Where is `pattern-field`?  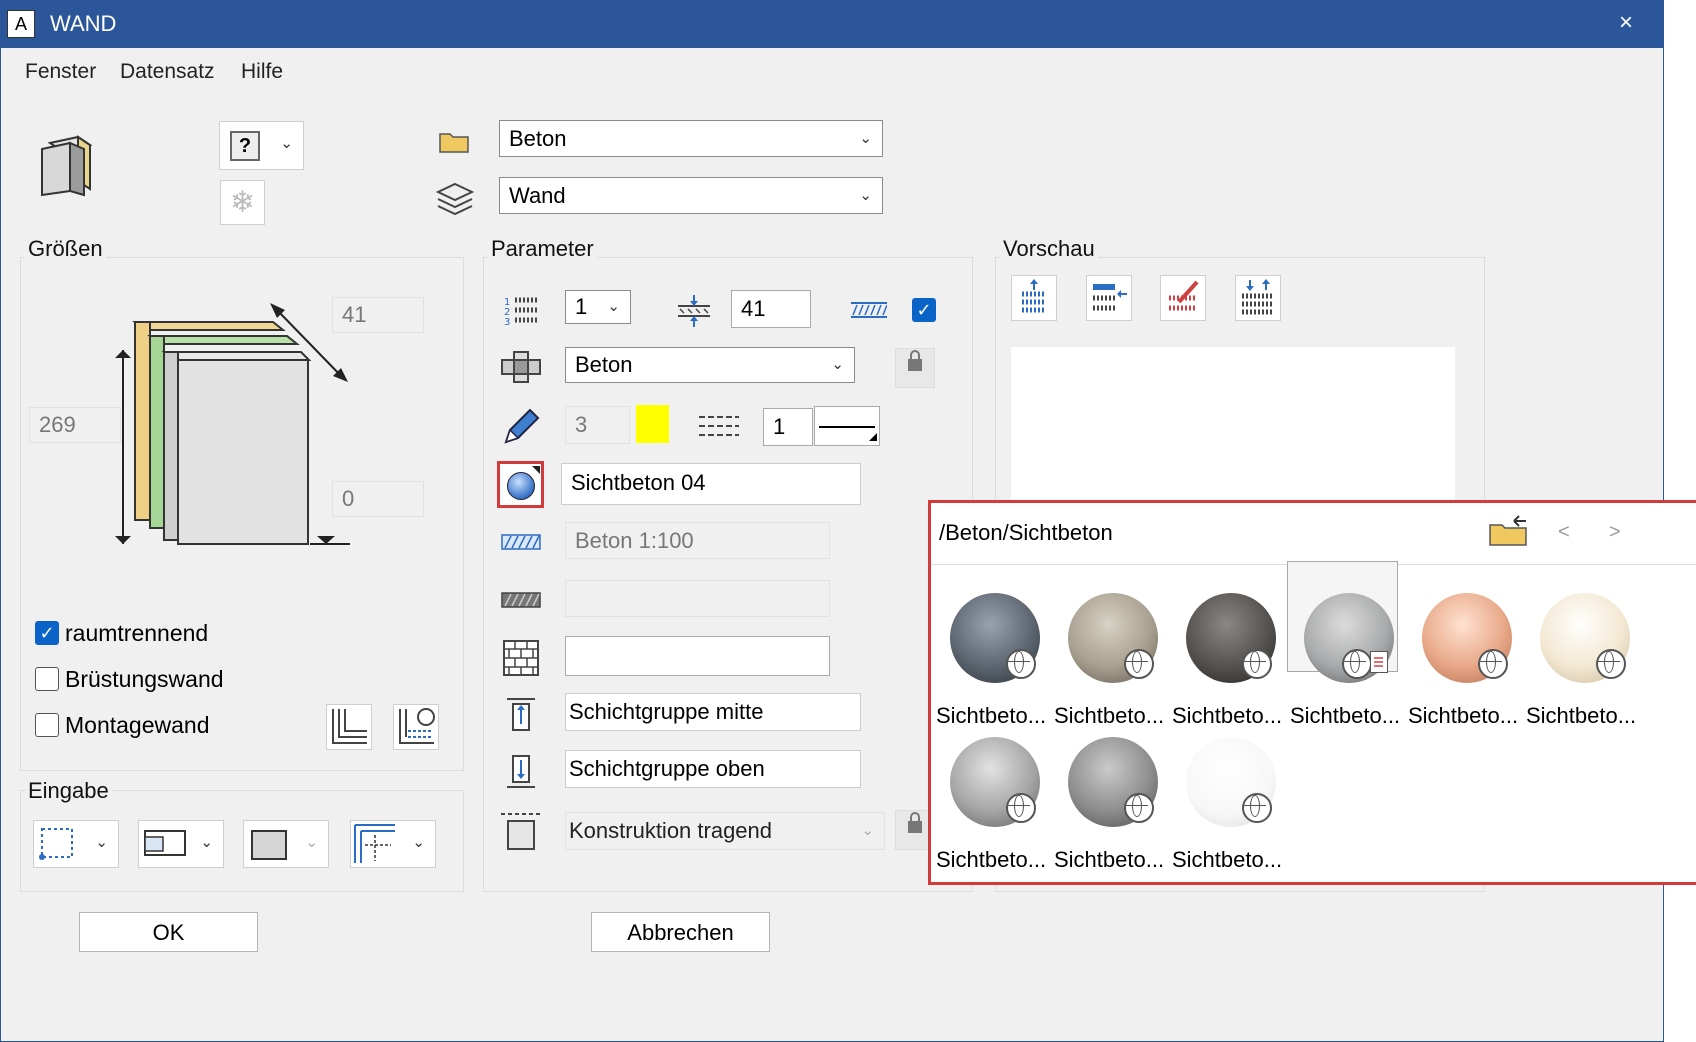 pattern-field is located at coordinates (697, 598).